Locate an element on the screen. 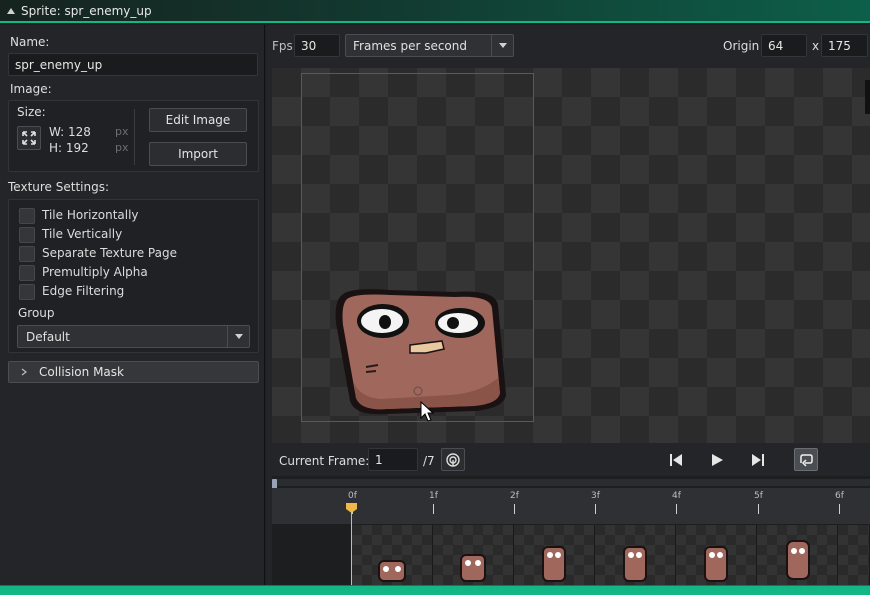 This screenshot has height=595, width=870. collapse-icon is located at coordinates (11, 10).